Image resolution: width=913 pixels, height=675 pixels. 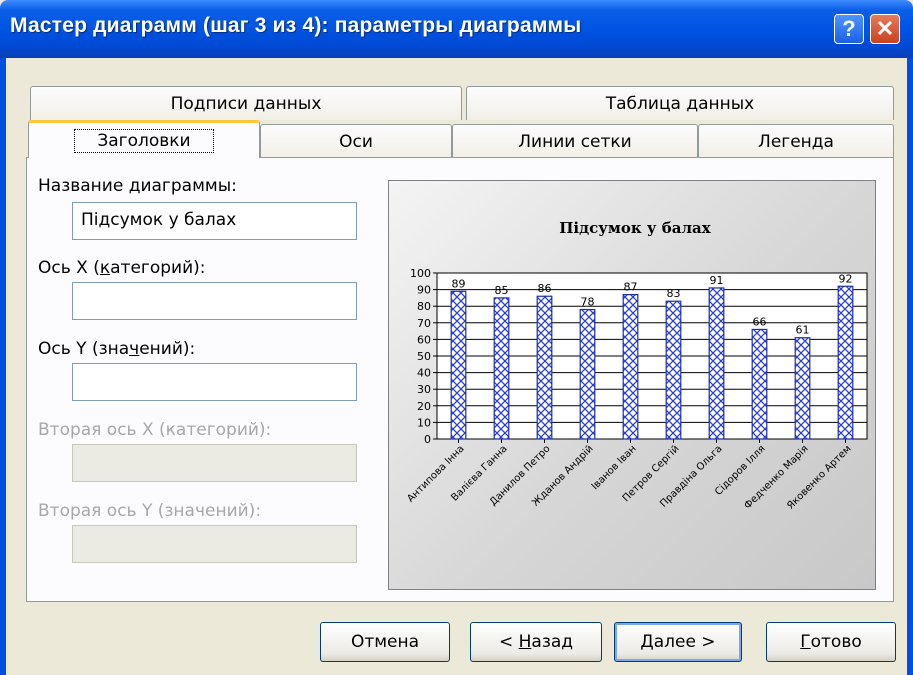 I want to click on help-button: ?, so click(x=849, y=29).